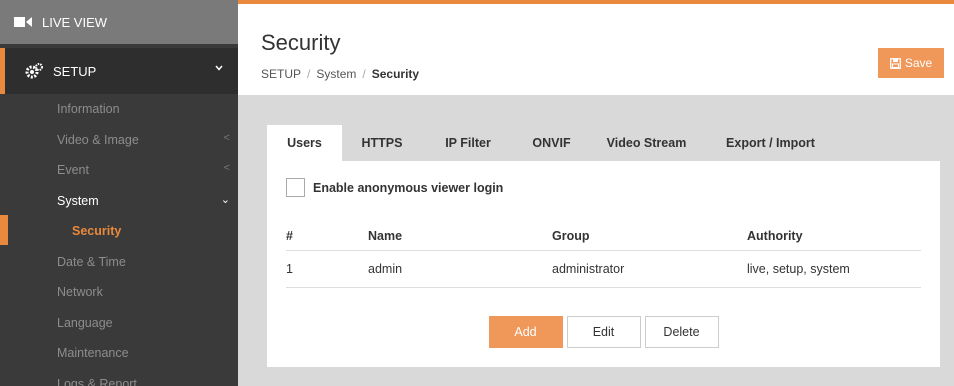 This screenshot has width=954, height=386. I want to click on sidebar-item-label: Logs & Report, so click(97, 381).